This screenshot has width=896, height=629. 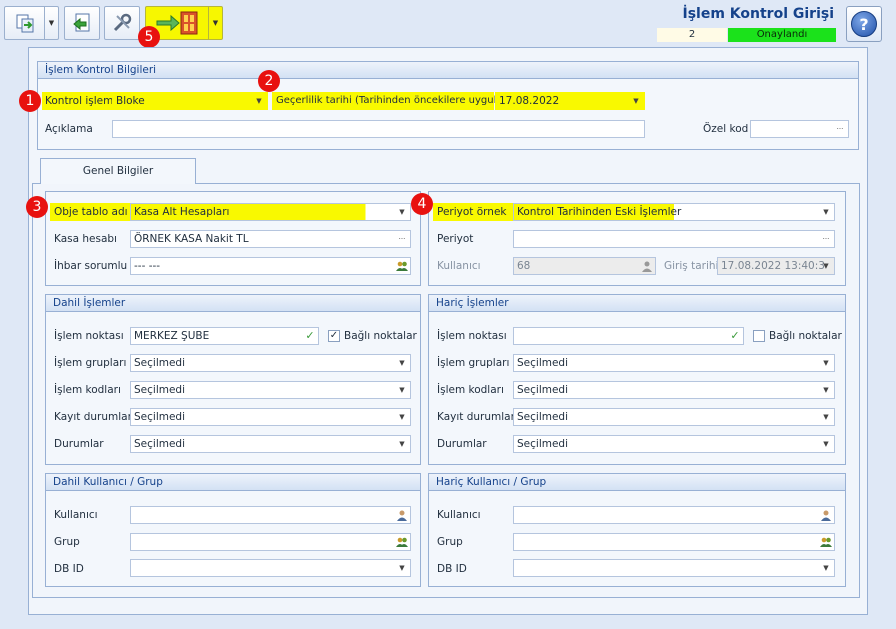 I want to click on gecerlilik-date-input: 17.08.2022 ▼, so click(x=570, y=101).